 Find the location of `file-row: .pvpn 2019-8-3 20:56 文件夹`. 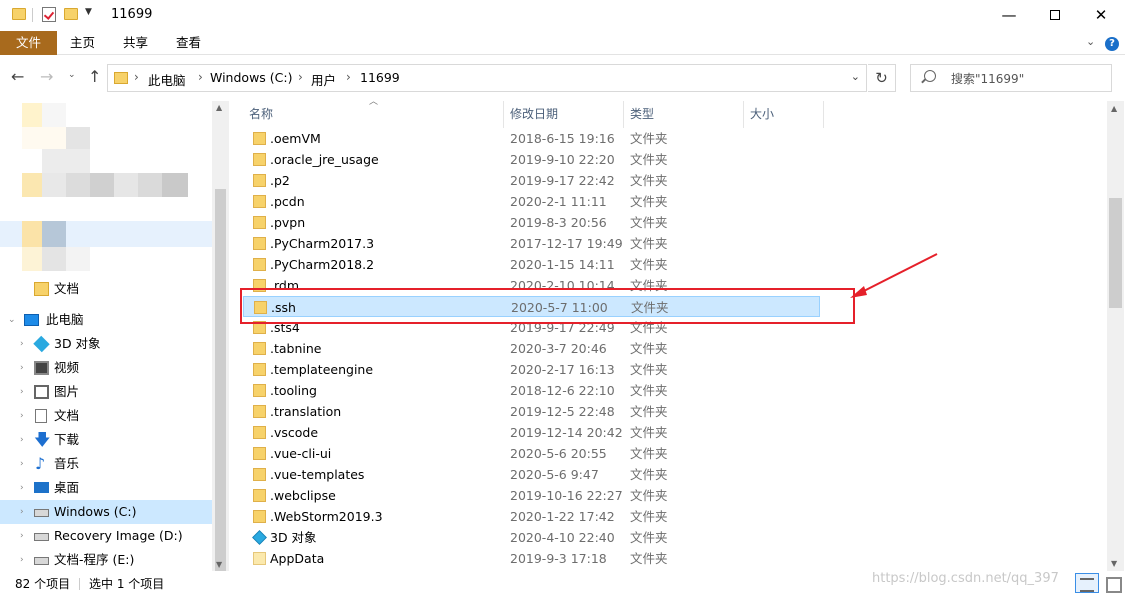

file-row: .pvpn 2019-8-3 20:56 文件夹 is located at coordinates (531, 222).